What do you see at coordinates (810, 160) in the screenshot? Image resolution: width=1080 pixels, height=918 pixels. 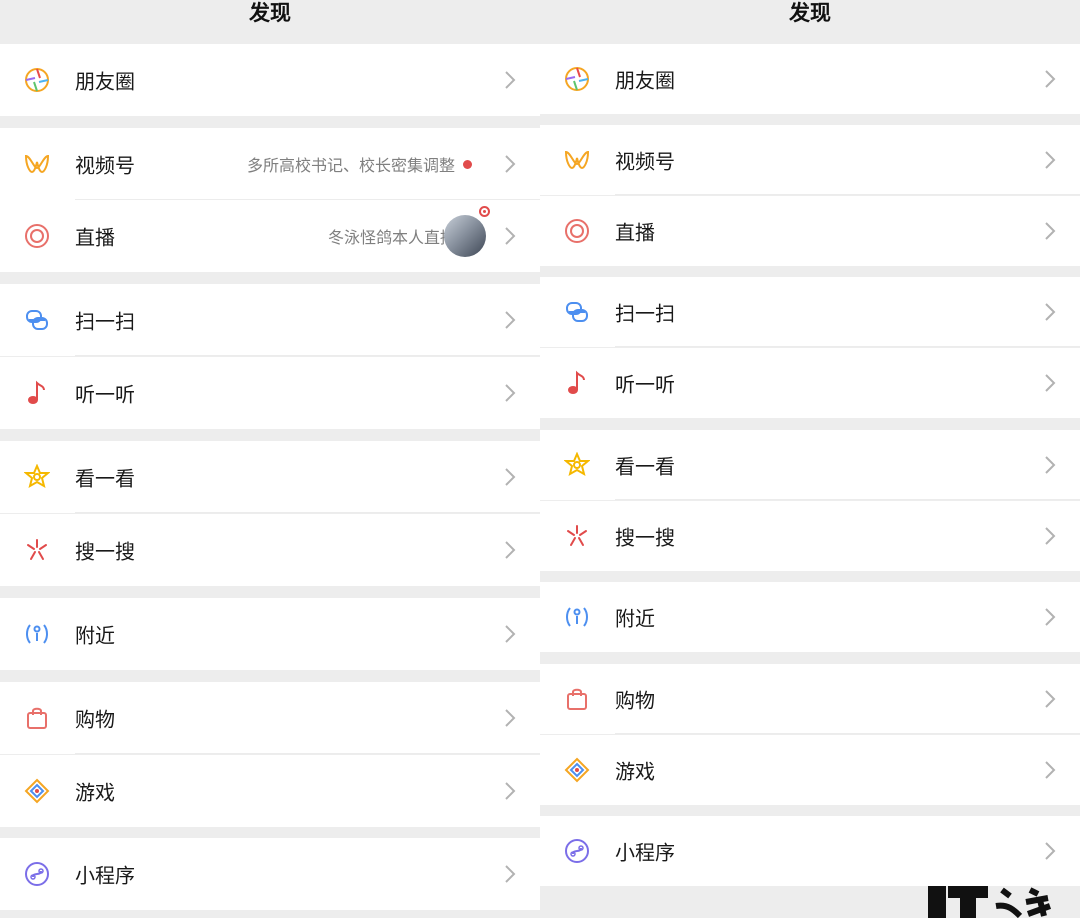 I see `menu-item-channels: 视频号` at bounding box center [810, 160].